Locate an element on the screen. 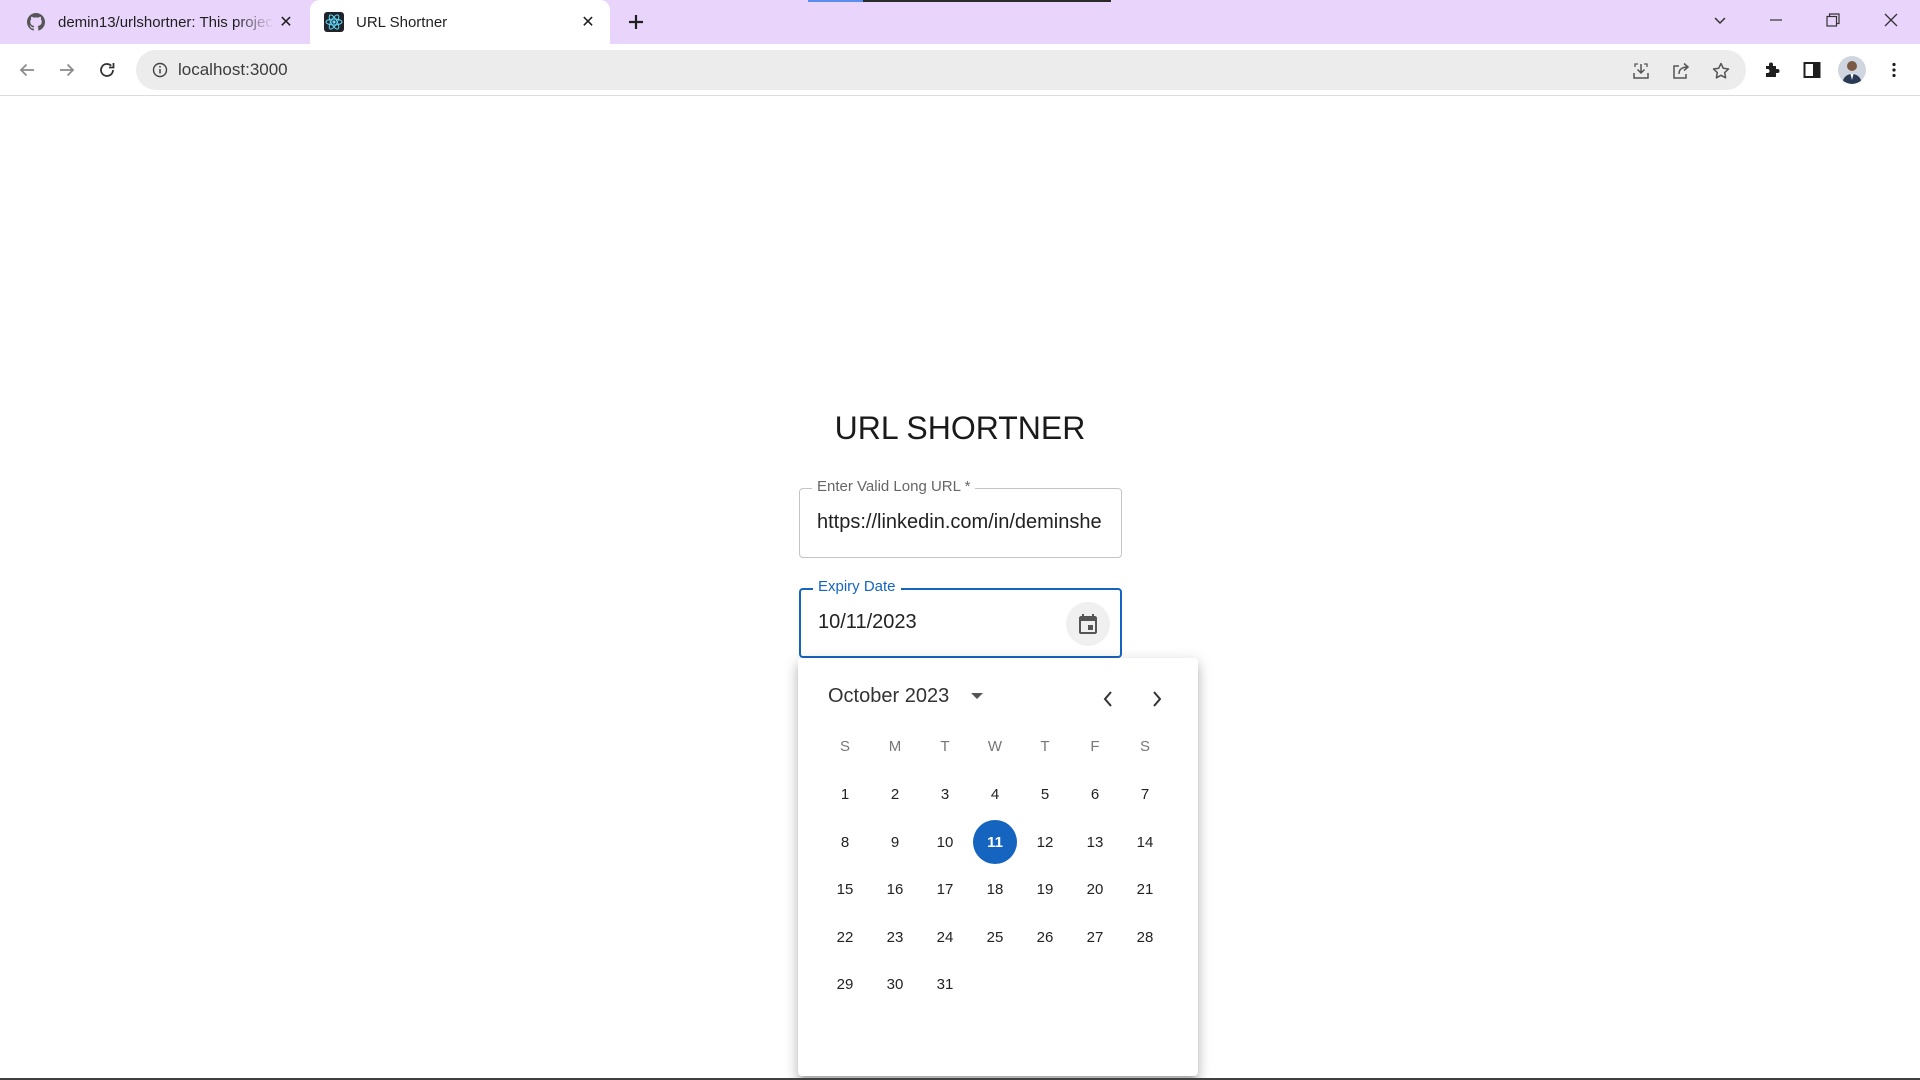  day-button: 17 is located at coordinates (945, 890).